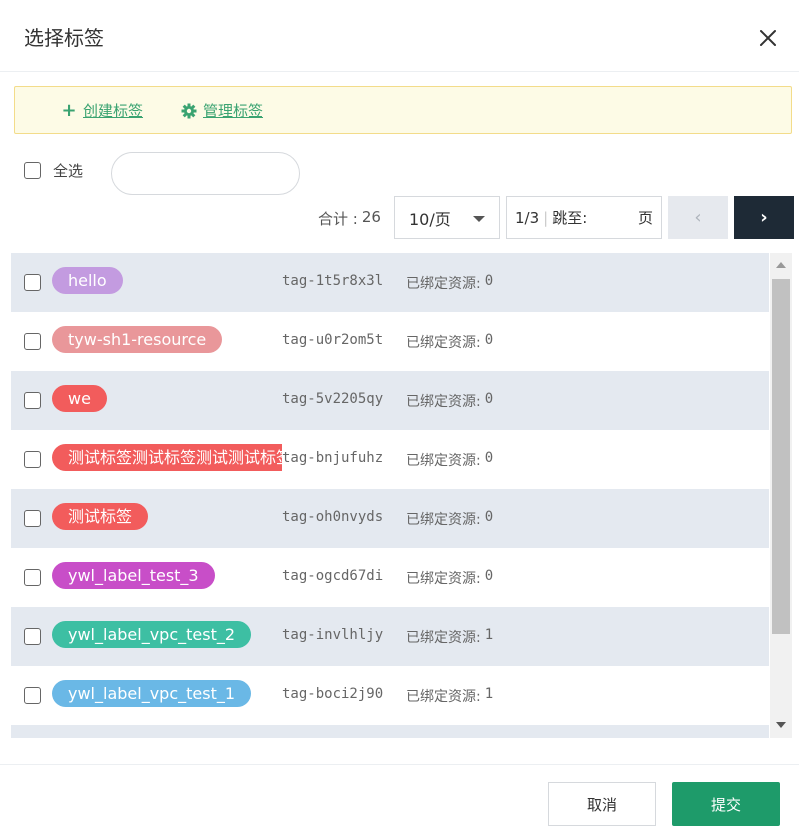  I want to click on list-scrollbar, so click(781, 495).